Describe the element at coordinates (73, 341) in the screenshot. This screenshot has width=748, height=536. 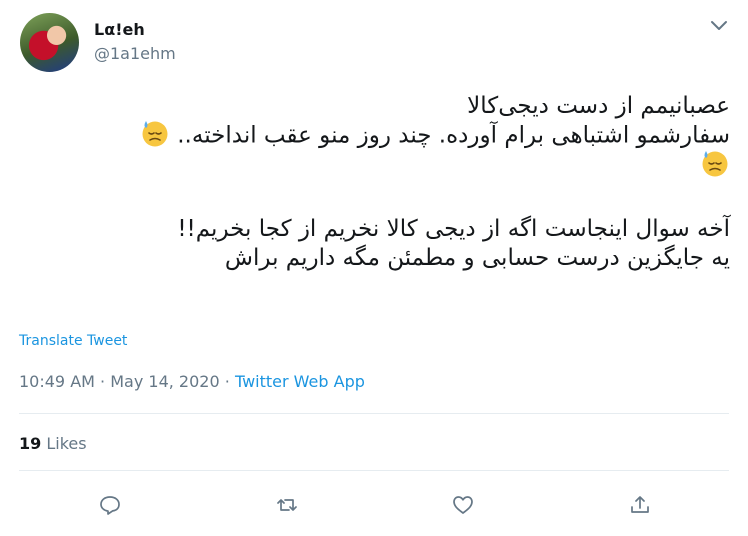
I see `translate-tweet-link: Translate Tweet` at that location.